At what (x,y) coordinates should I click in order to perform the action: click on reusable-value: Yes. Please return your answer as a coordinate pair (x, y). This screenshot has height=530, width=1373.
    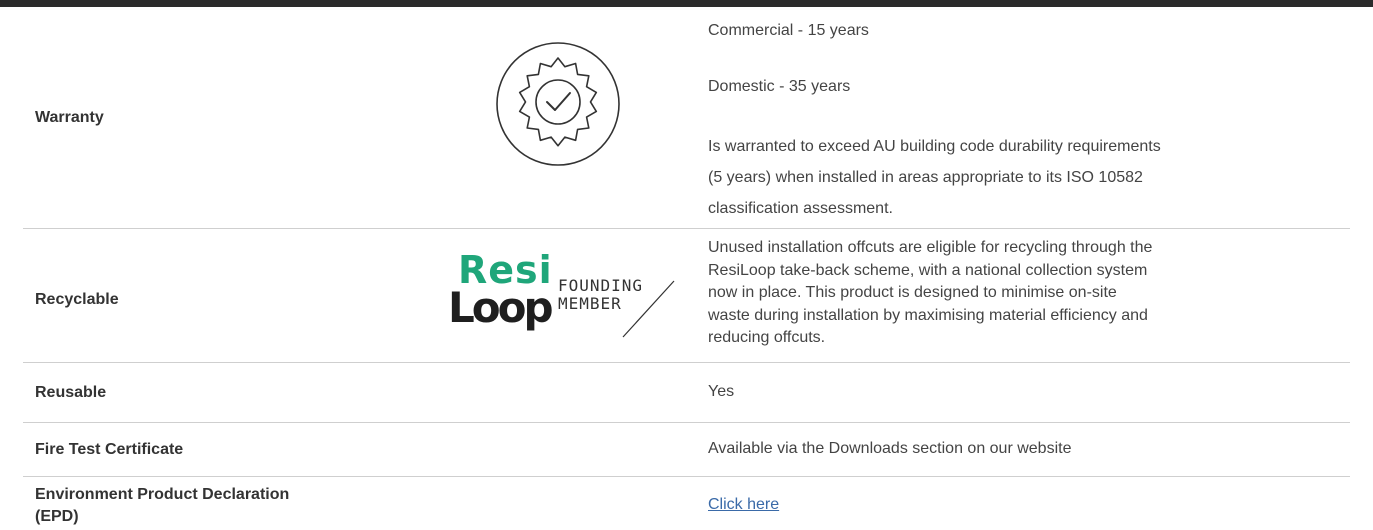
    Looking at the image, I should click on (721, 391).